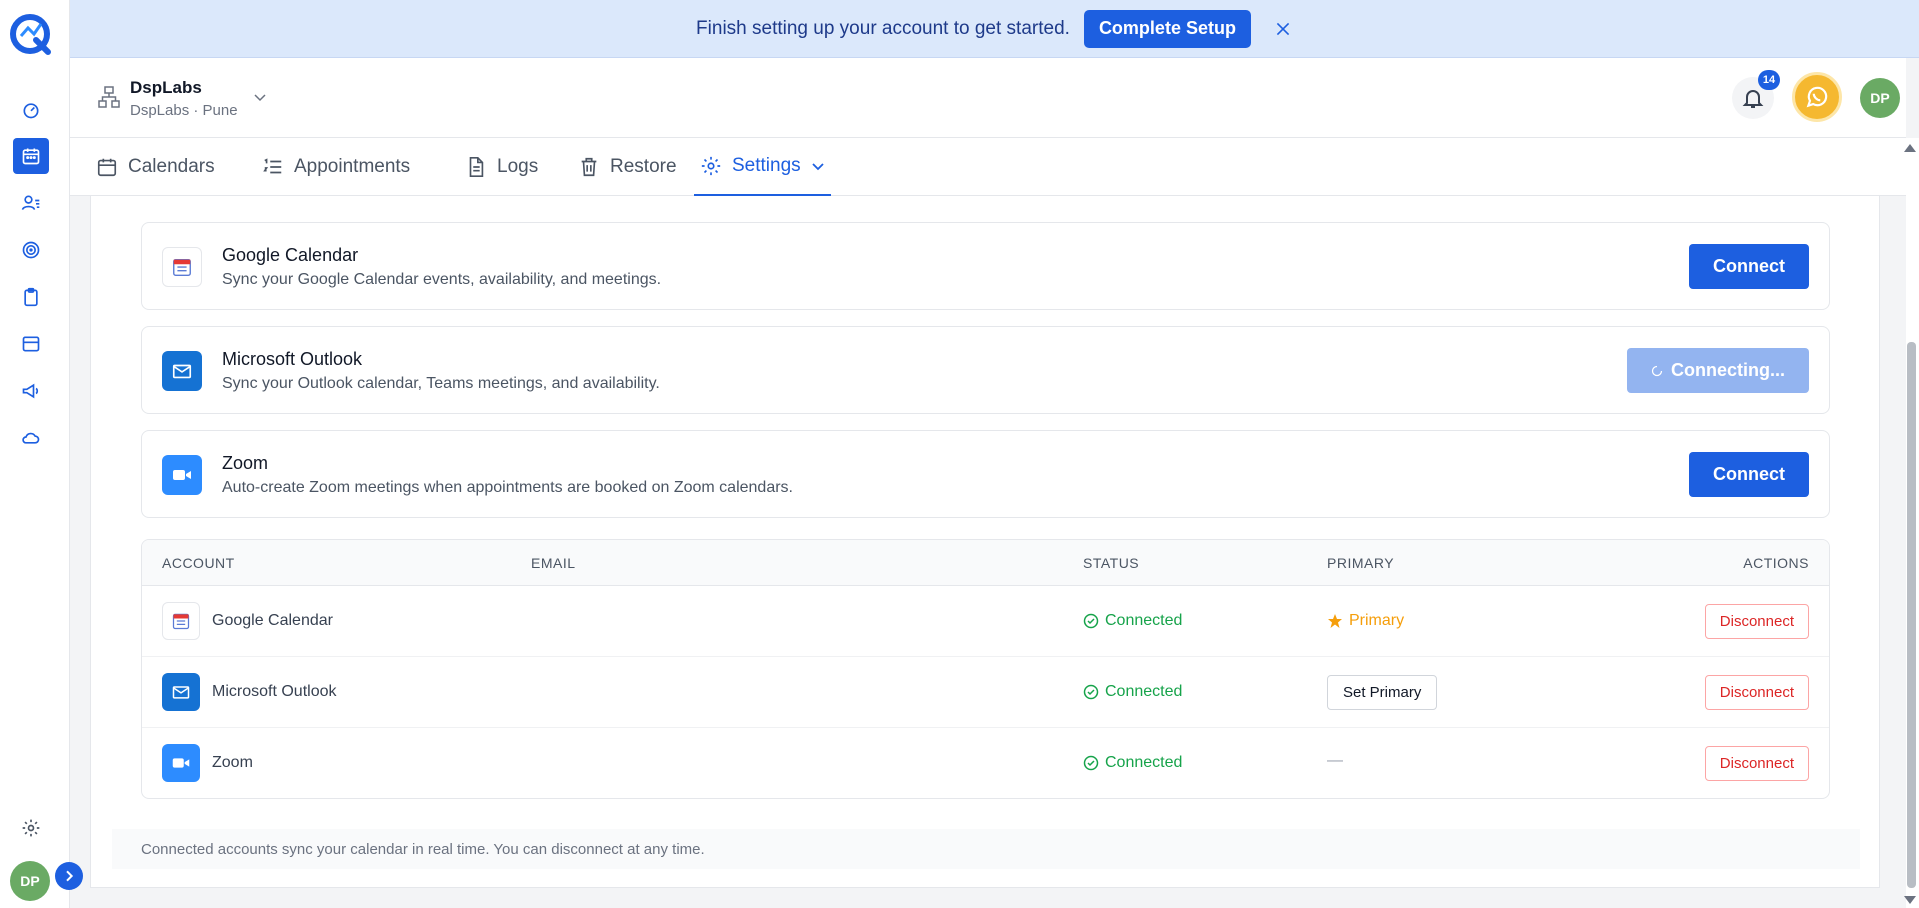  What do you see at coordinates (31, 344) in the screenshot?
I see `inbox-icon` at bounding box center [31, 344].